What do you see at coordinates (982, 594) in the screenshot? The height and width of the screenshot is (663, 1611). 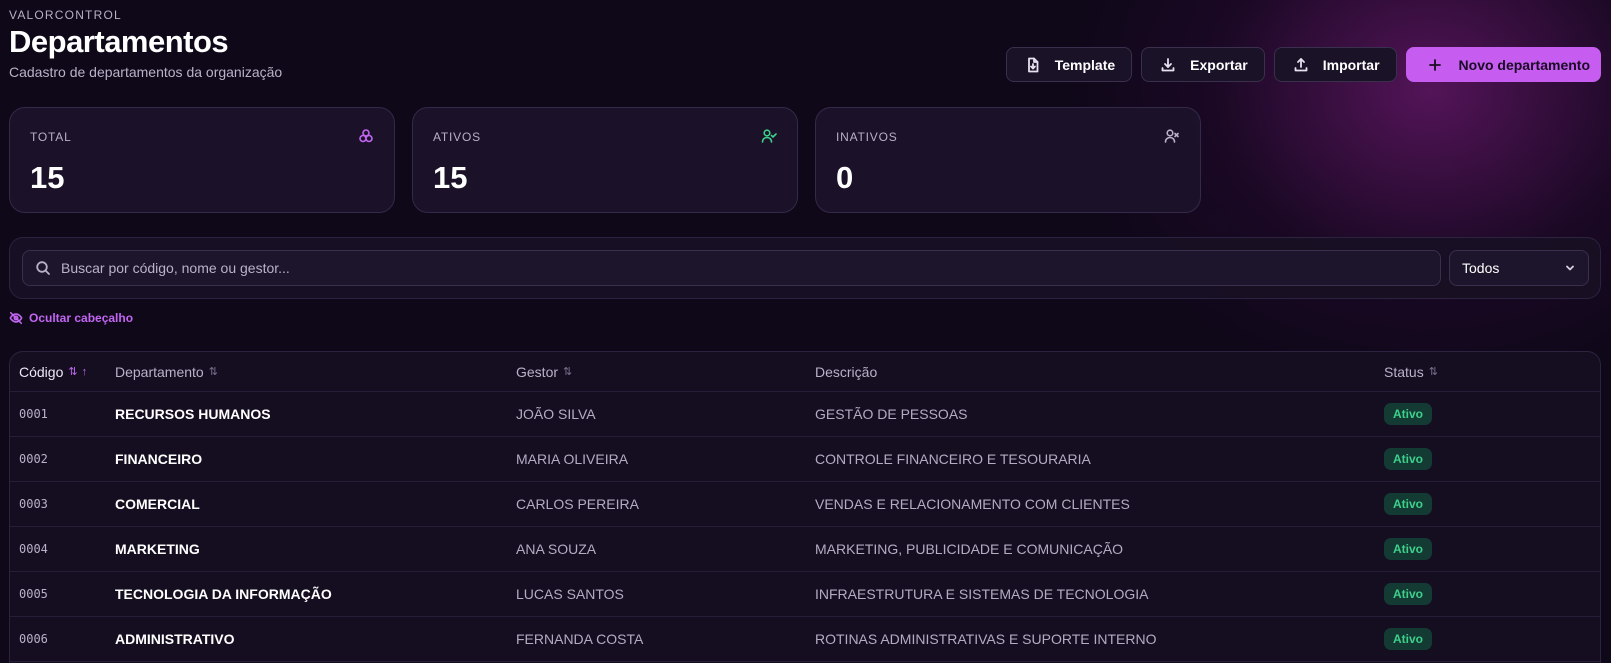 I see `row-description: INFRAESTRUTURA E SISTEMAS DE TECNOLOGIA` at bounding box center [982, 594].